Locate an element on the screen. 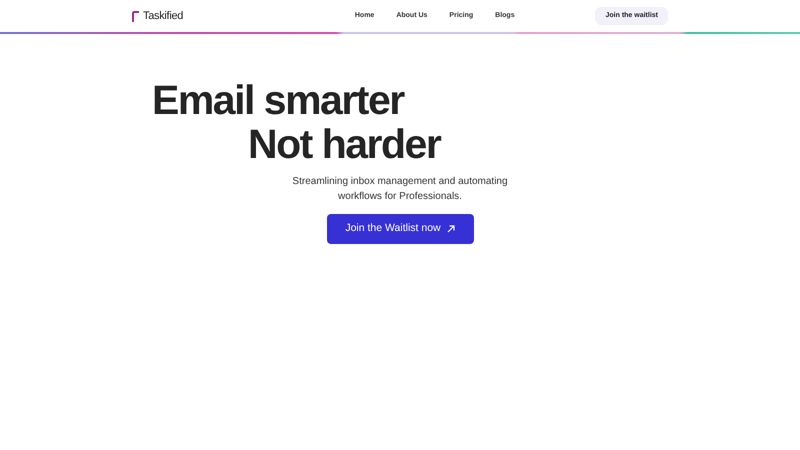 Image resolution: width=800 pixels, height=450 pixels. arrow-icon is located at coordinates (450, 229).